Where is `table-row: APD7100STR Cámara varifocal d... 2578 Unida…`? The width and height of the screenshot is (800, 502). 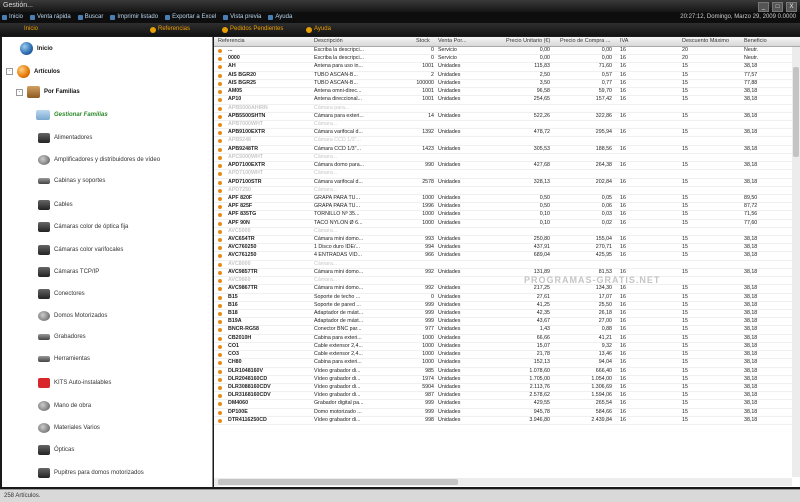
table-row: APD7100STR Cámara varifocal d... 2578 Unida… is located at coordinates (507, 183).